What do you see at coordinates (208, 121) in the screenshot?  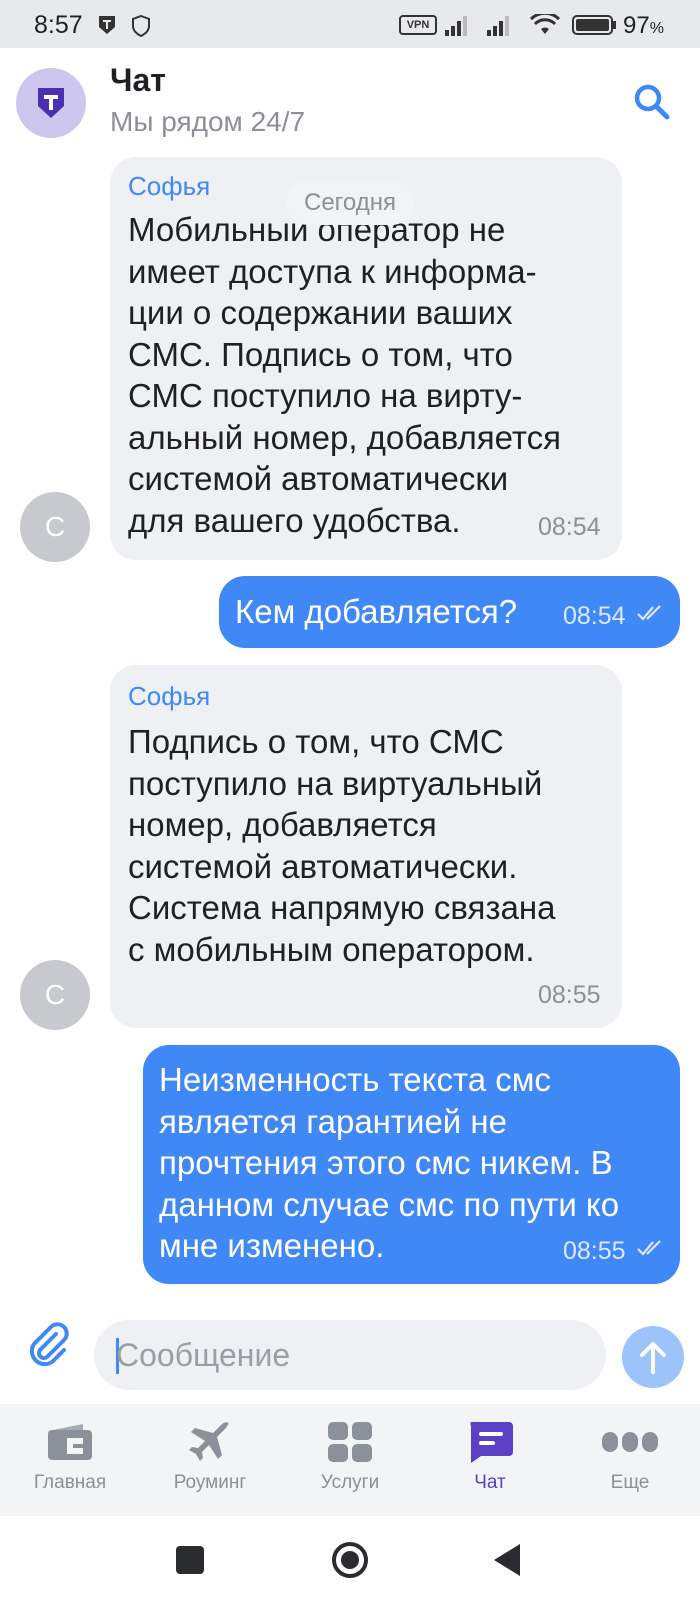 I see `page-subtitle: Мы рядом 24/7` at bounding box center [208, 121].